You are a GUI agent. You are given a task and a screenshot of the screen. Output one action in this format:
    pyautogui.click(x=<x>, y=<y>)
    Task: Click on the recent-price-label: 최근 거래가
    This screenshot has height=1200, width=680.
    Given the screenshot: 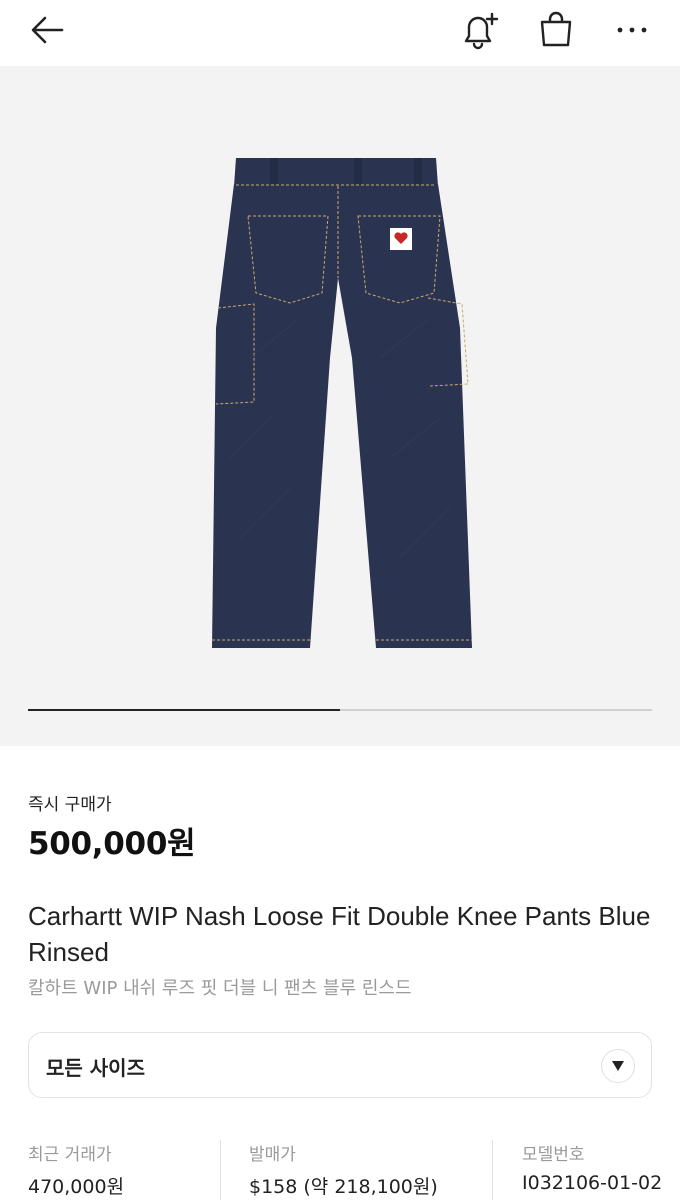 What is the action you would take?
    pyautogui.click(x=70, y=1155)
    